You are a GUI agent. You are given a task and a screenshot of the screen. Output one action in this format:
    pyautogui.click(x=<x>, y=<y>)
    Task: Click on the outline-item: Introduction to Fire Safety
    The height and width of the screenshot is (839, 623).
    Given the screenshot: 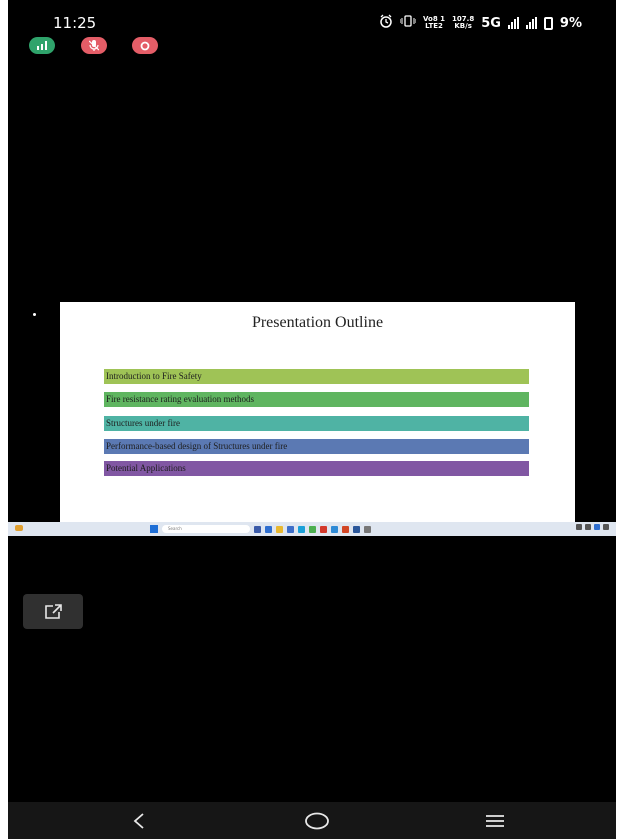 What is the action you would take?
    pyautogui.click(x=316, y=376)
    